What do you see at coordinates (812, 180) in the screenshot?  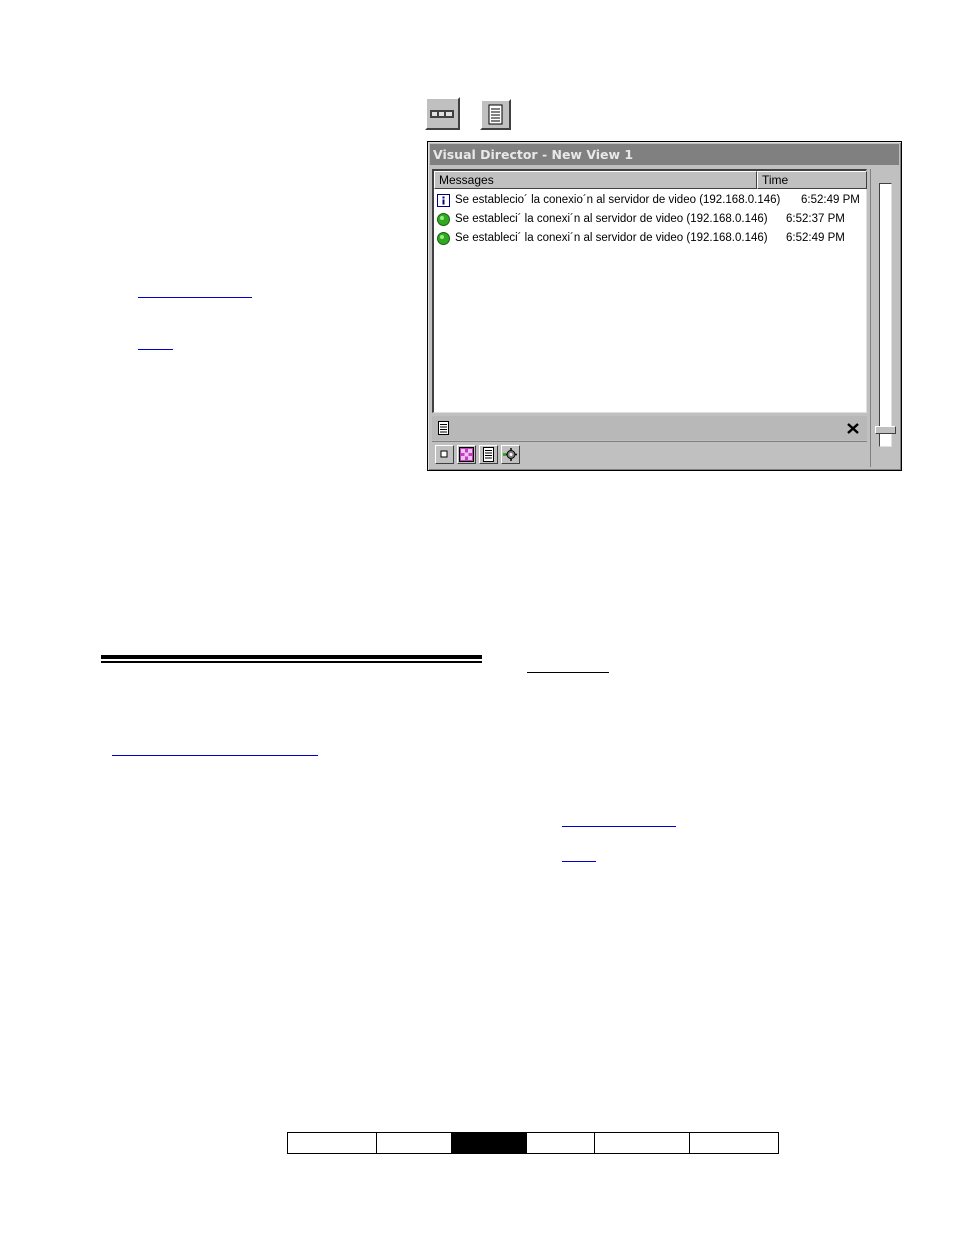 I see `column-header-time: Time` at bounding box center [812, 180].